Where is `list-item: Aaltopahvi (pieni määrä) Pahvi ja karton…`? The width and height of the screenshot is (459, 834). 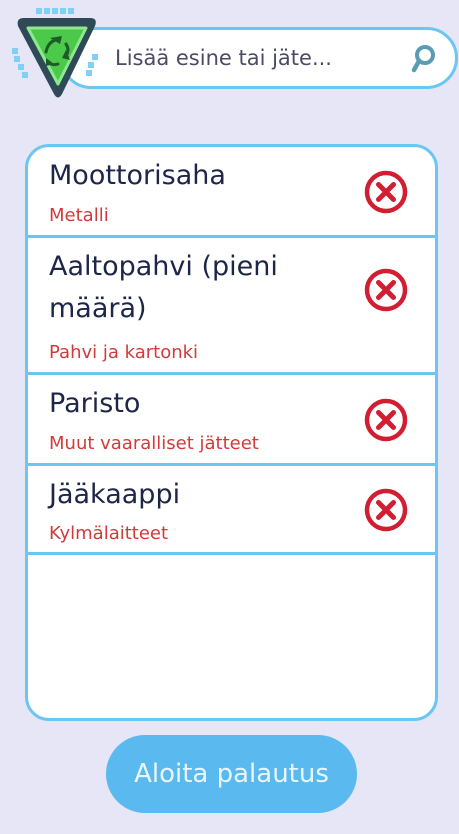 list-item: Aaltopahvi (pieni määrä) Pahvi ja karton… is located at coordinates (231, 306).